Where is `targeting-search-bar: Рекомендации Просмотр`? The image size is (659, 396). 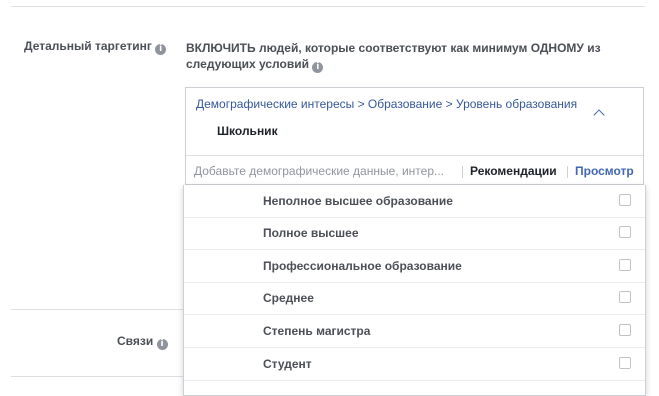
targeting-search-bar: Рекомендации Просмотр is located at coordinates (414, 170).